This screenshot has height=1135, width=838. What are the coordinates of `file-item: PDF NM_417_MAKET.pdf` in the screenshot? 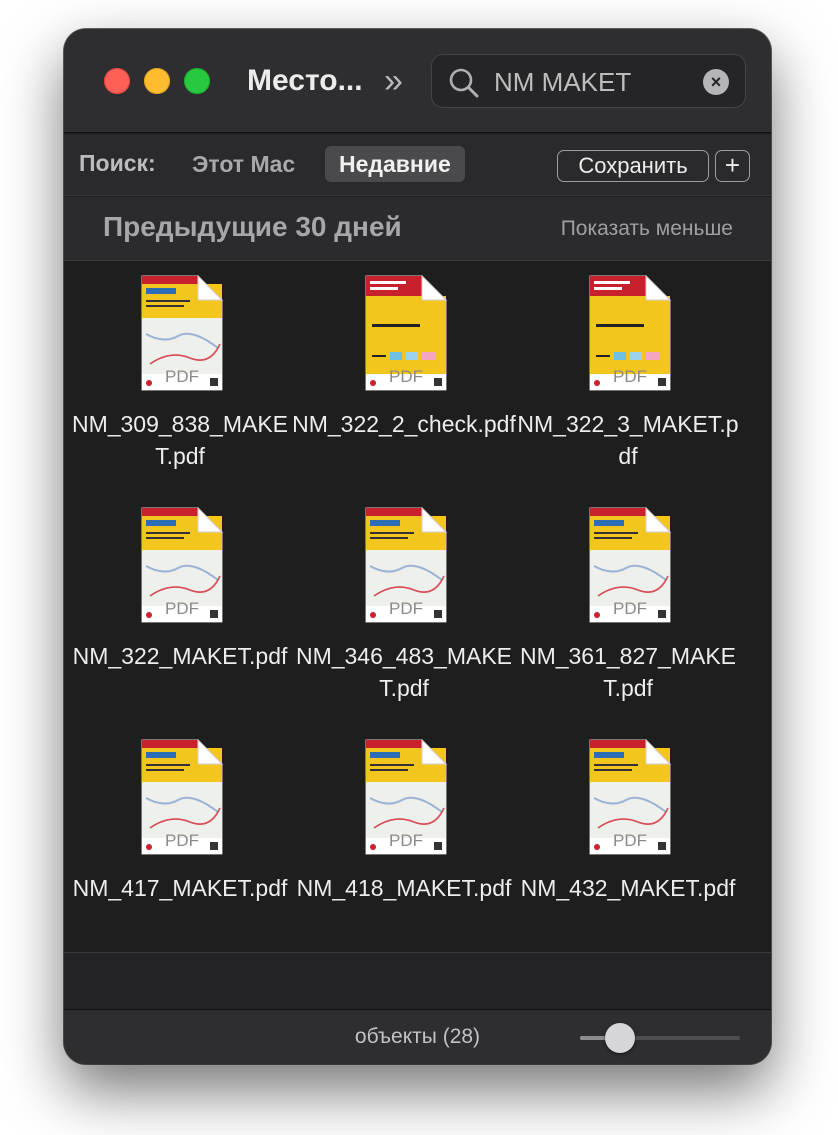 It's located at (180, 841).